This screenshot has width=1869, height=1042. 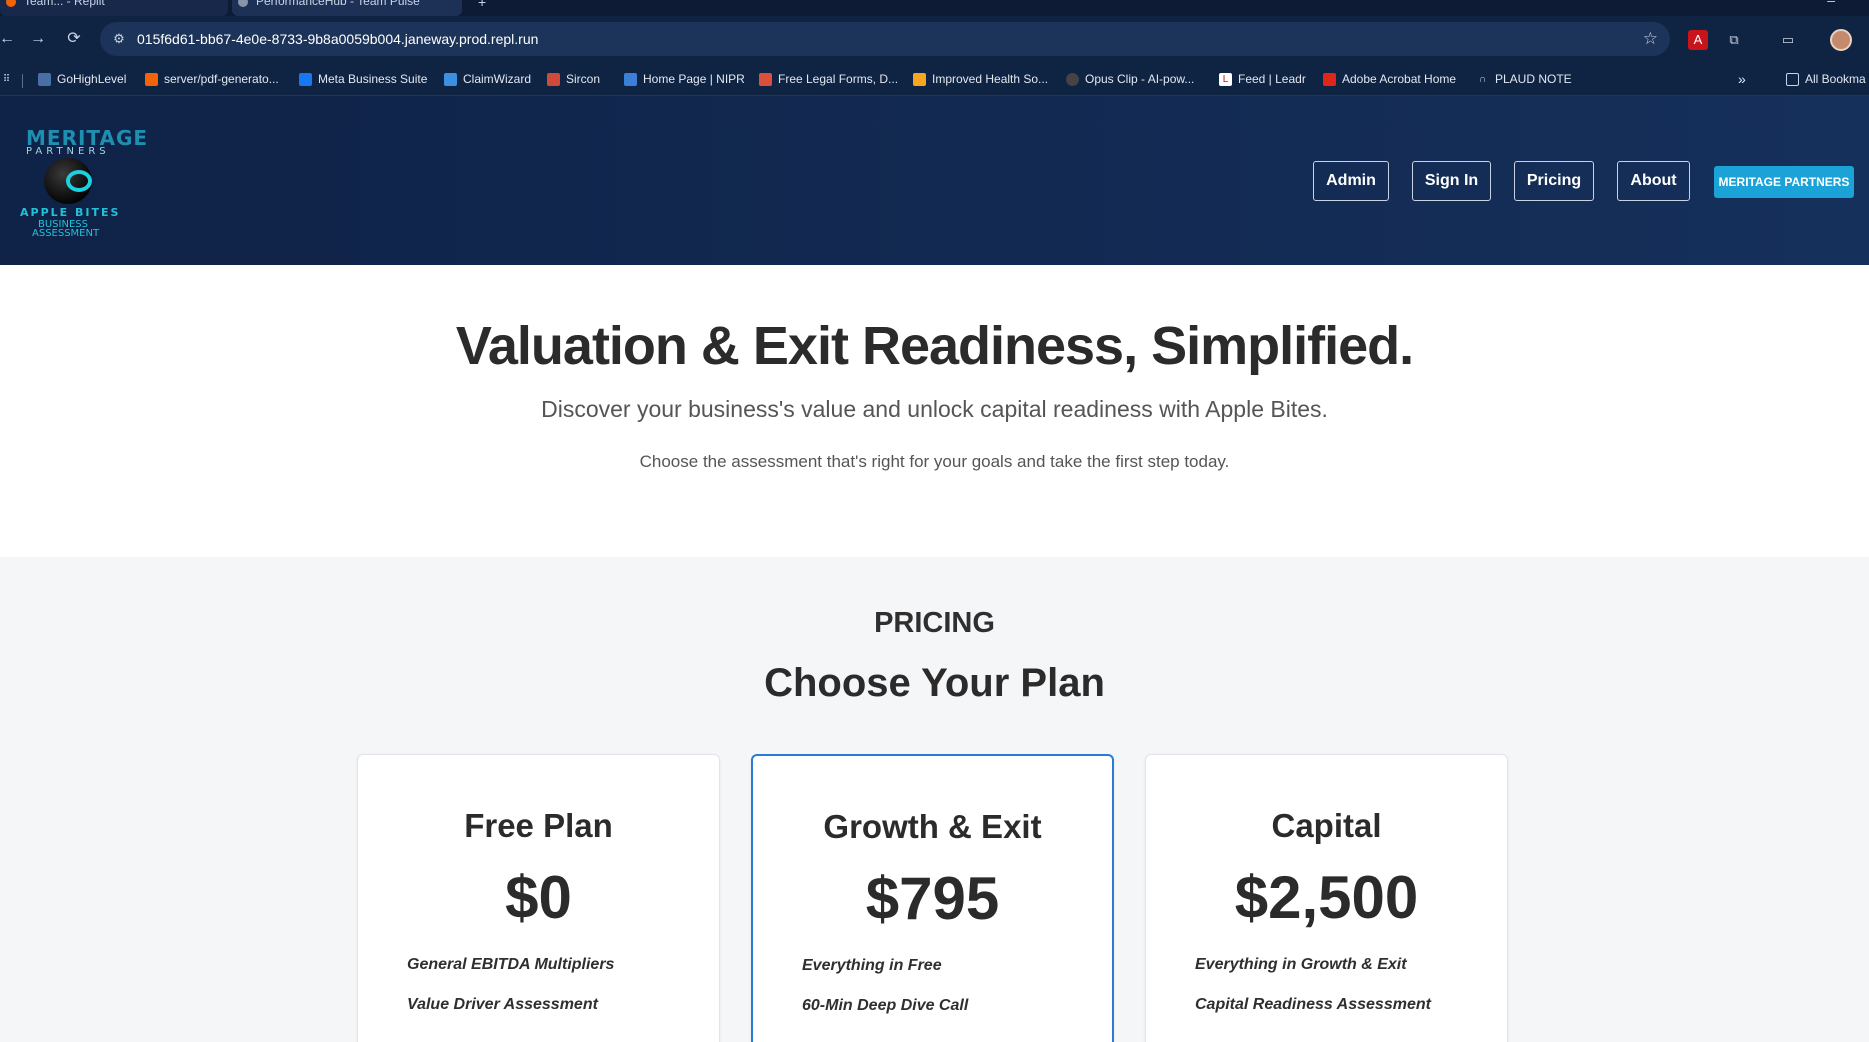 What do you see at coordinates (1524, 79) in the screenshot?
I see `bookmark-plaud-note: ∩ PLAUD NOTE` at bounding box center [1524, 79].